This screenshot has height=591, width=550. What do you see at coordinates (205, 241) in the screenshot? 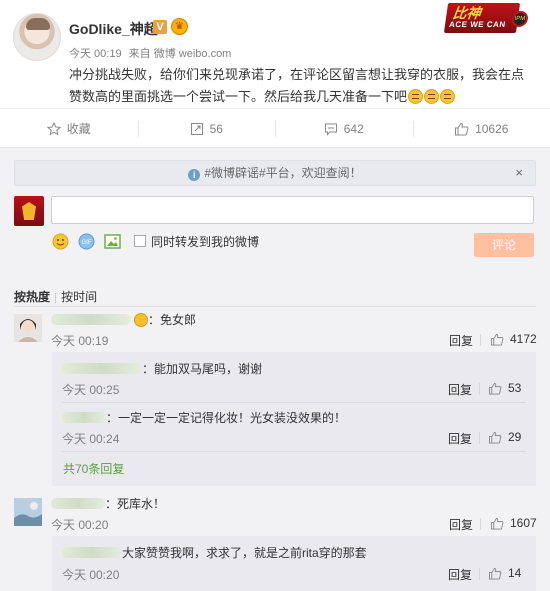
I see `repost-also-label: 同时转发到我的微博` at bounding box center [205, 241].